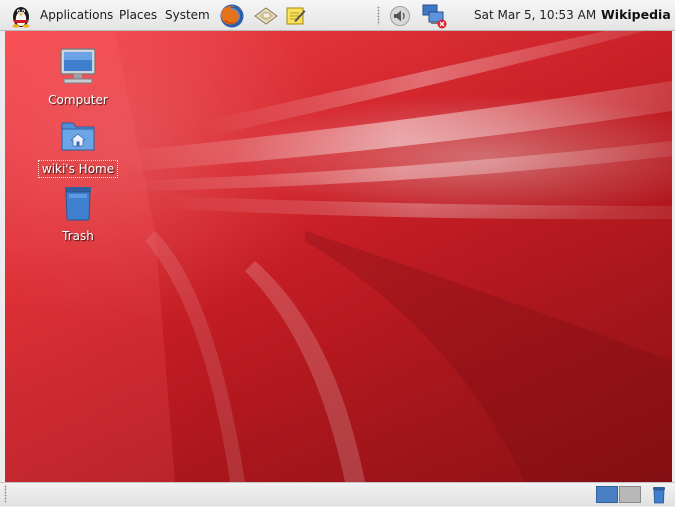 The height and width of the screenshot is (507, 675). What do you see at coordinates (78, 169) in the screenshot?
I see `desktop-icon-label: wiki's Home` at bounding box center [78, 169].